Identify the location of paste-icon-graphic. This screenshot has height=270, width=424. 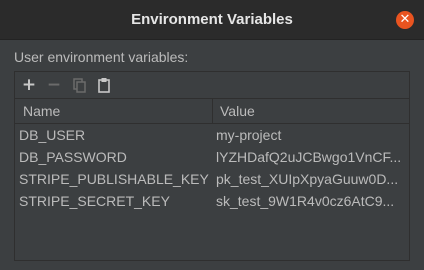
(104, 85).